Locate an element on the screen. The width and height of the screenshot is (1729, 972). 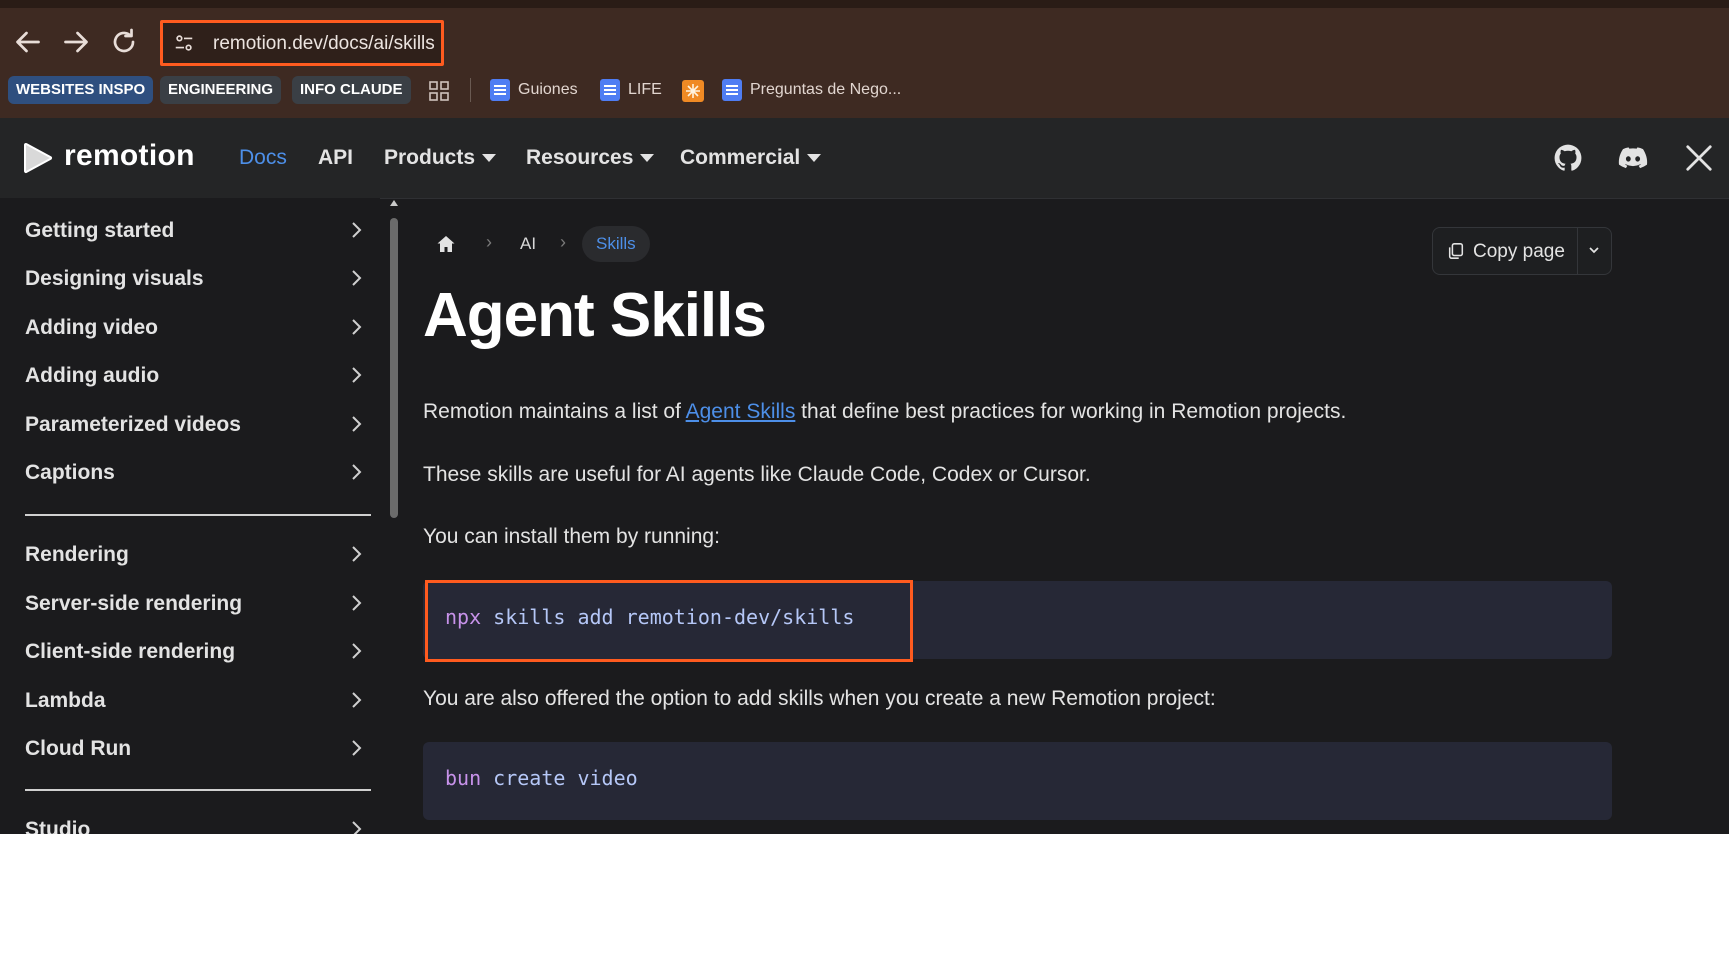
sidebar-item-getting-started: Getting started is located at coordinates (195, 231).